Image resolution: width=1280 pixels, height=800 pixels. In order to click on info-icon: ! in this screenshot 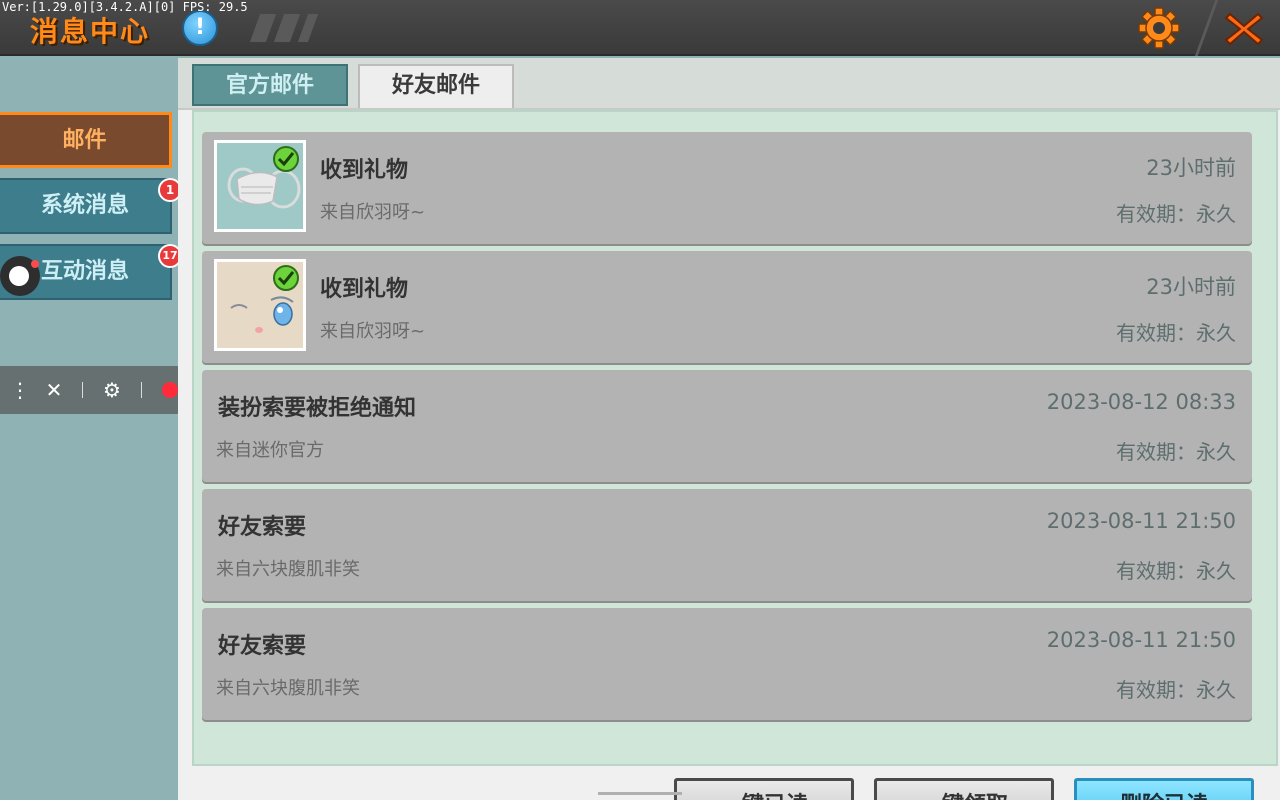, I will do `click(200, 28)`.